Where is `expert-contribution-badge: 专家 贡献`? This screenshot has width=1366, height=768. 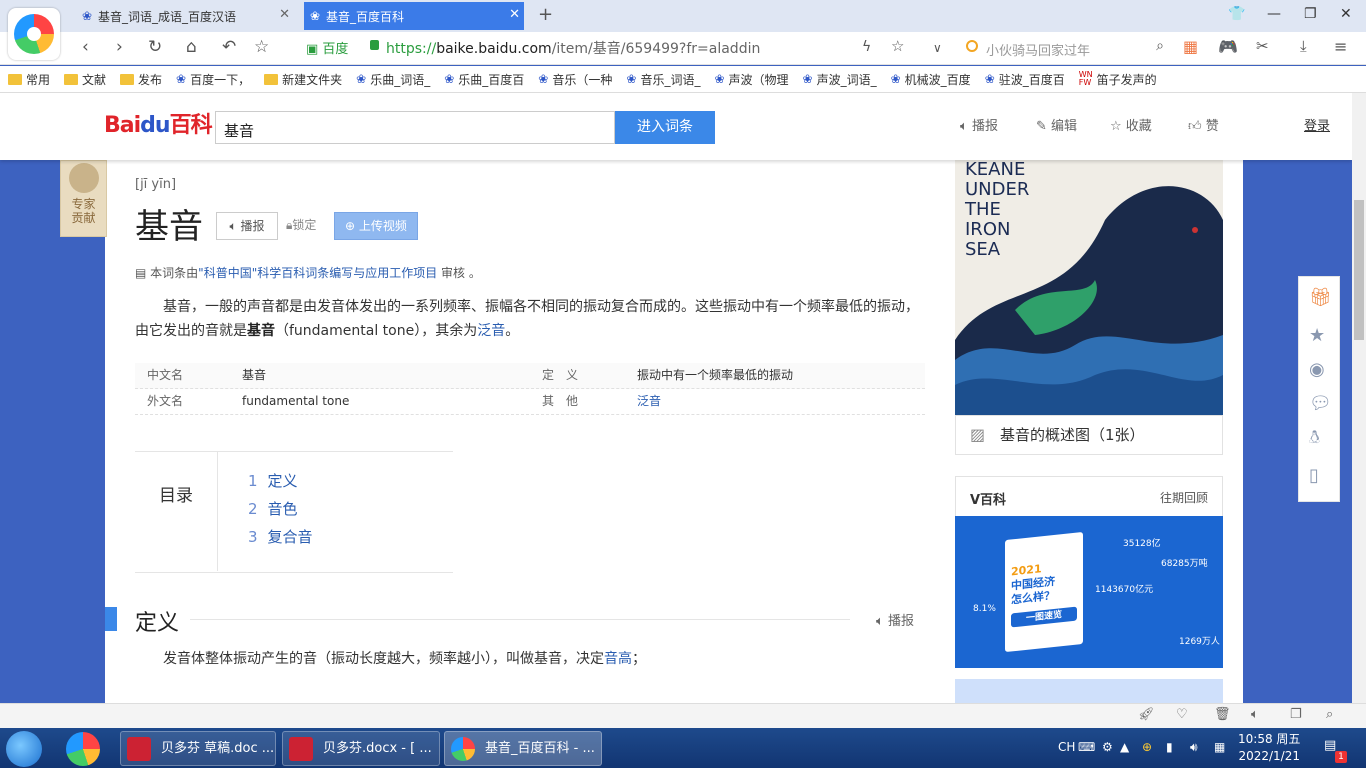
expert-contribution-badge: 专家 贡献 is located at coordinates (83, 198).